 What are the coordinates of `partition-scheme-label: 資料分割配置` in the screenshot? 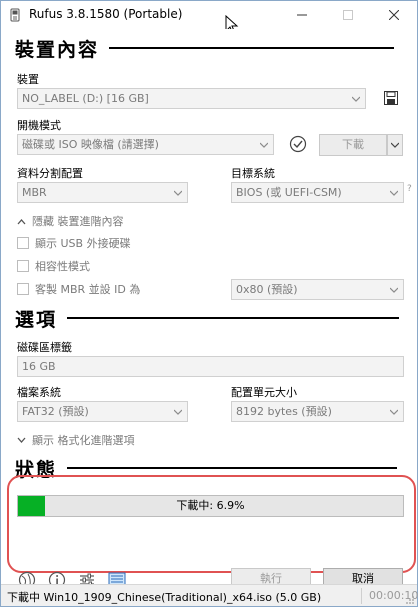 It's located at (50, 173).